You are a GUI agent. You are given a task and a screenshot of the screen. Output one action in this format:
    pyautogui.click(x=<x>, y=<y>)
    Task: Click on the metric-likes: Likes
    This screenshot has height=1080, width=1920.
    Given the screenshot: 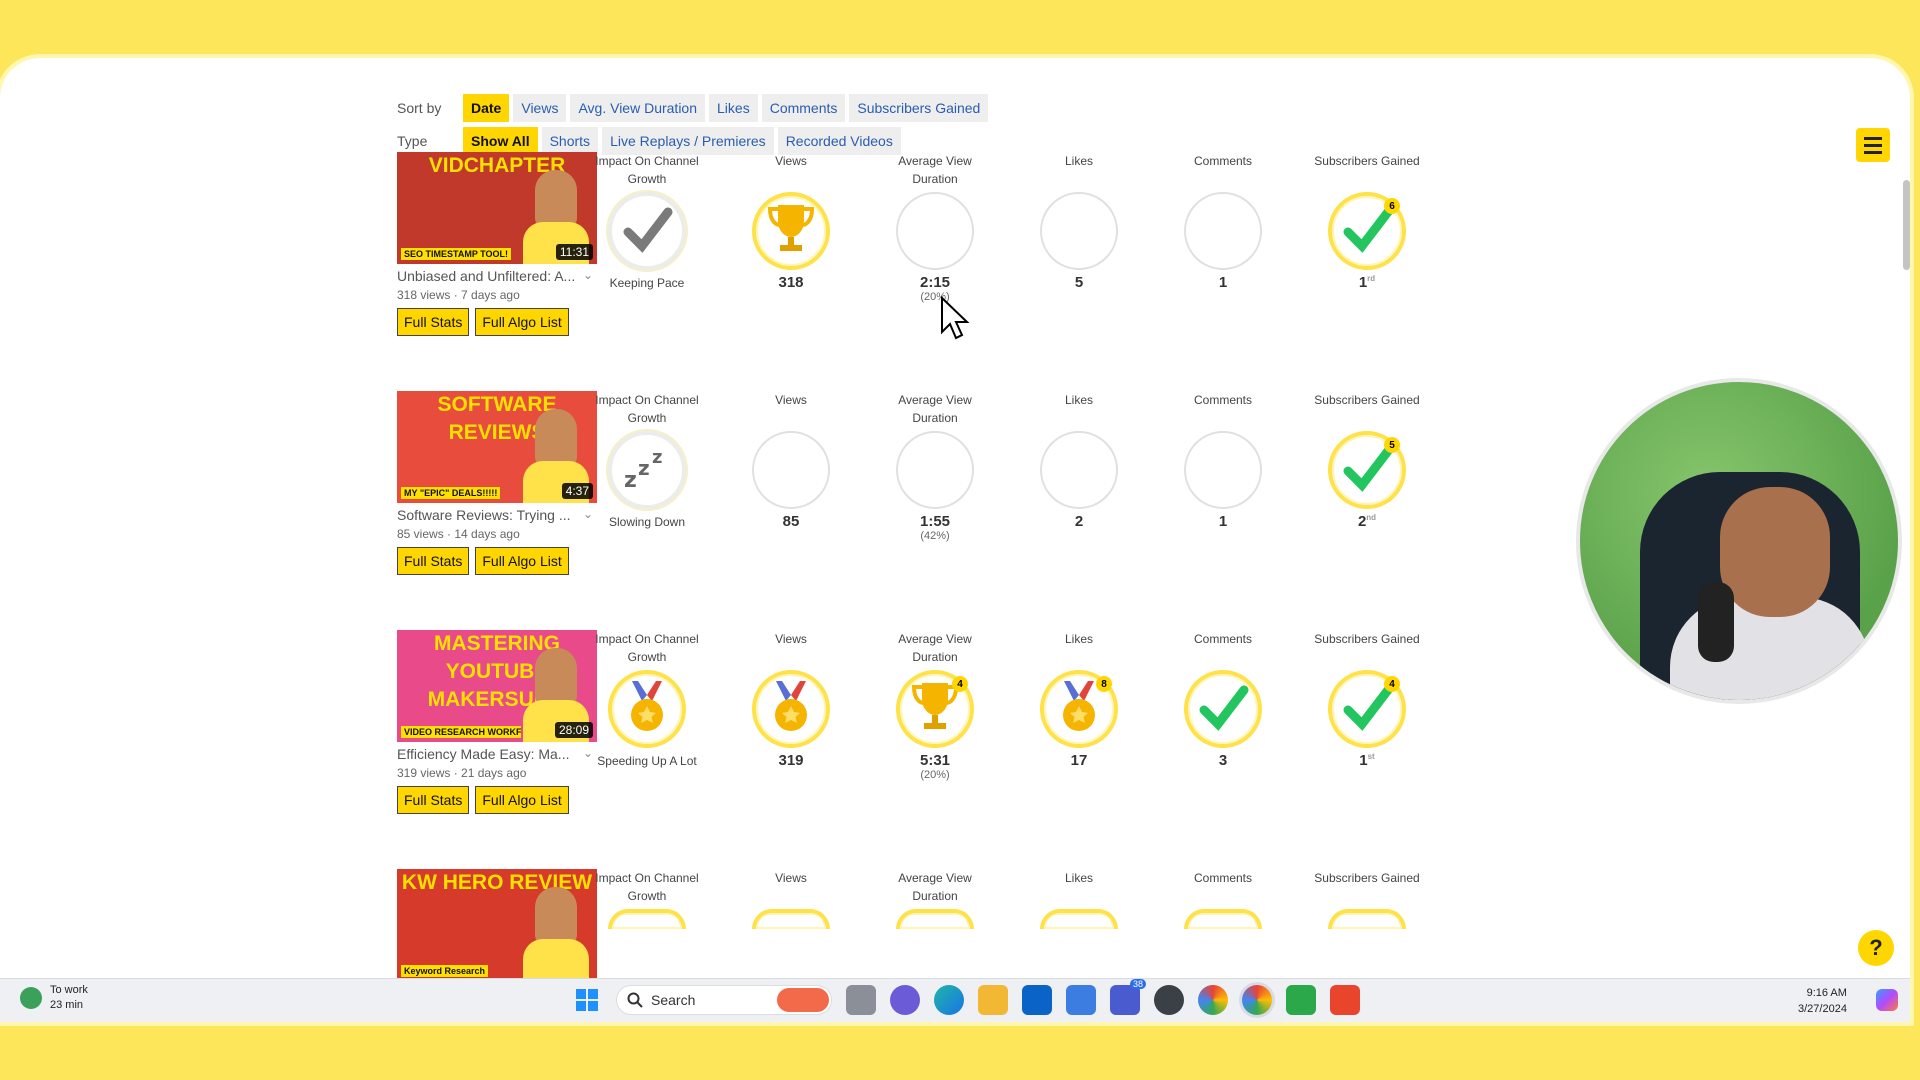 What is the action you would take?
    pyautogui.click(x=1079, y=899)
    